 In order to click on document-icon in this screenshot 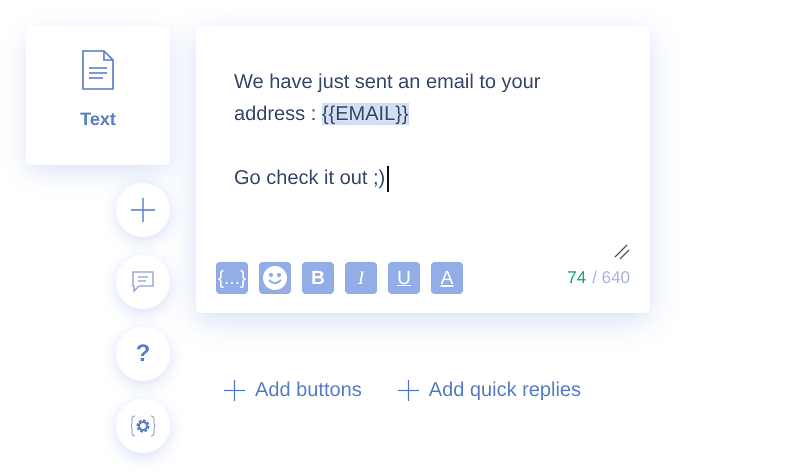, I will do `click(98, 70)`.